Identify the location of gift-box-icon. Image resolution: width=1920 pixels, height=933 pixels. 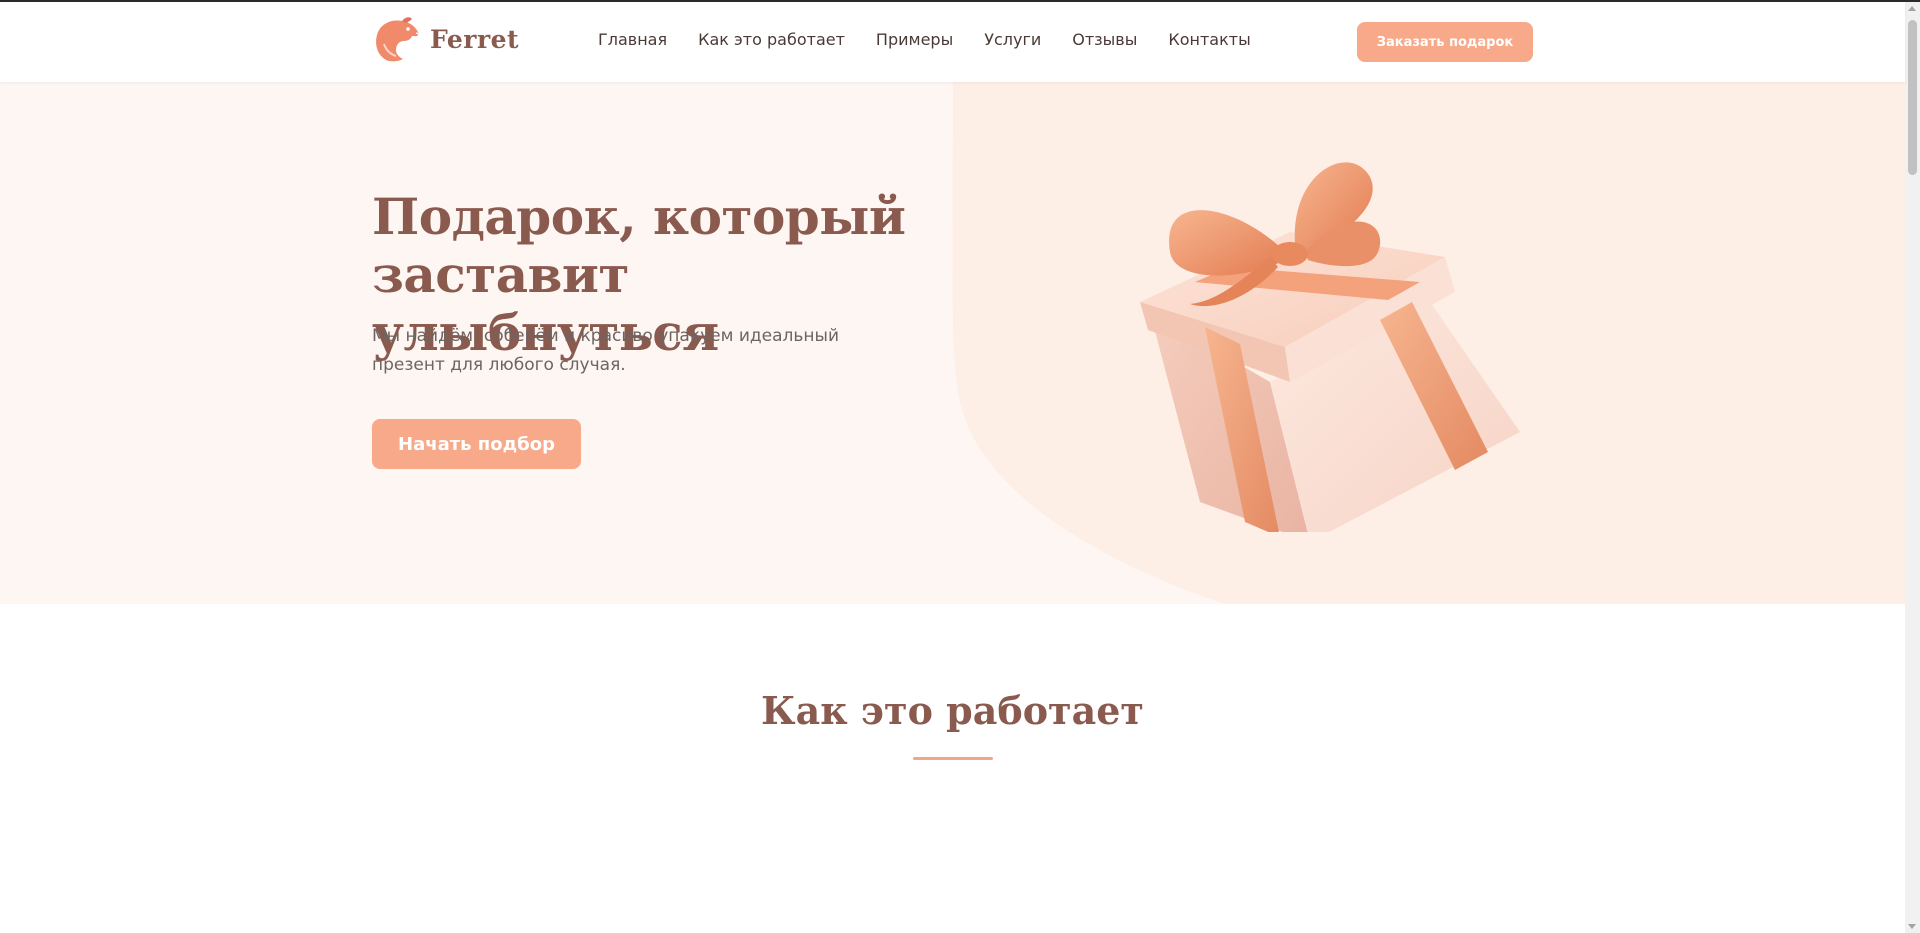
(1330, 347).